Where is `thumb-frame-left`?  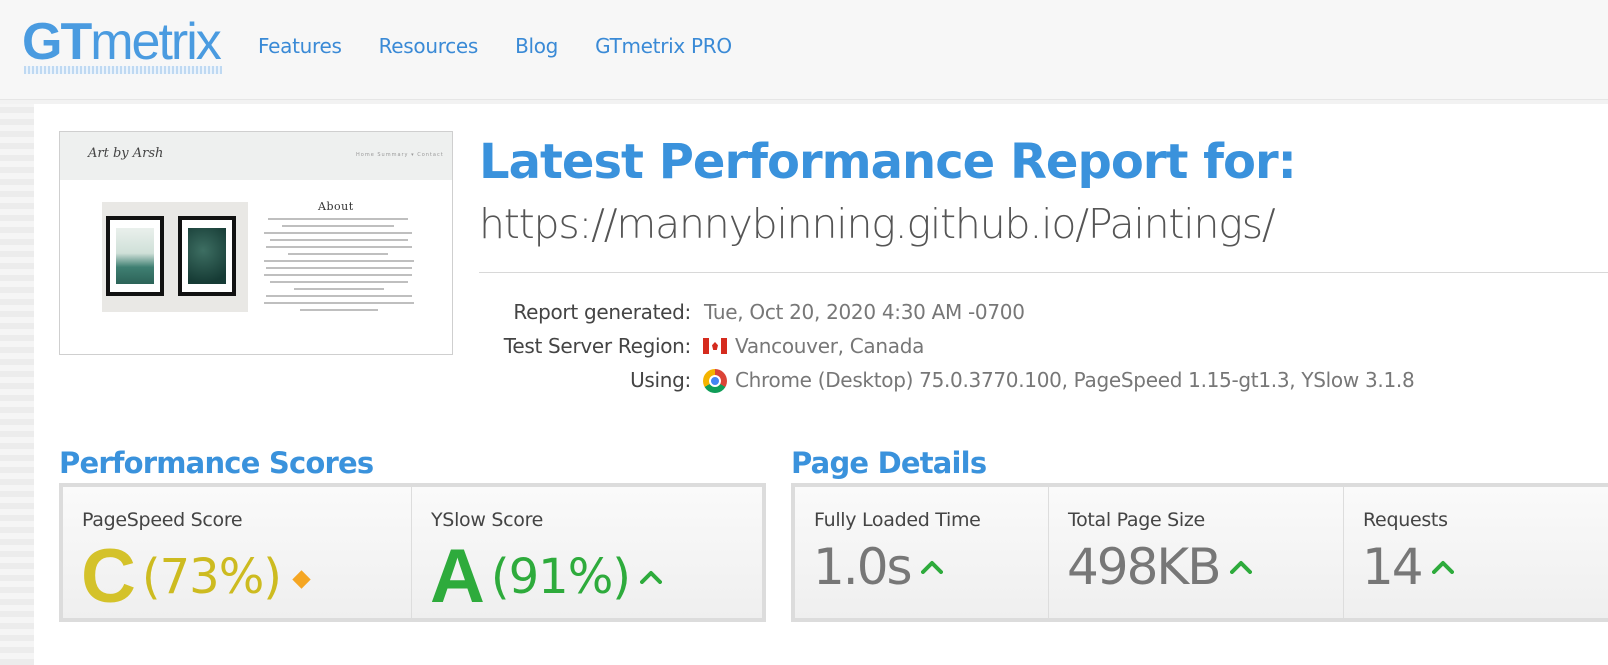 thumb-frame-left is located at coordinates (135, 256).